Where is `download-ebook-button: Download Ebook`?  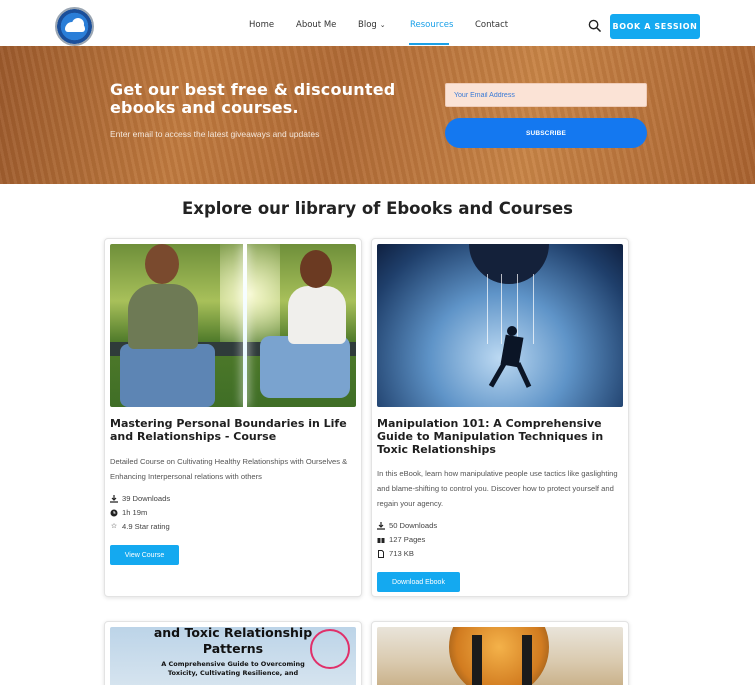 download-ebook-button: Download Ebook is located at coordinates (418, 582).